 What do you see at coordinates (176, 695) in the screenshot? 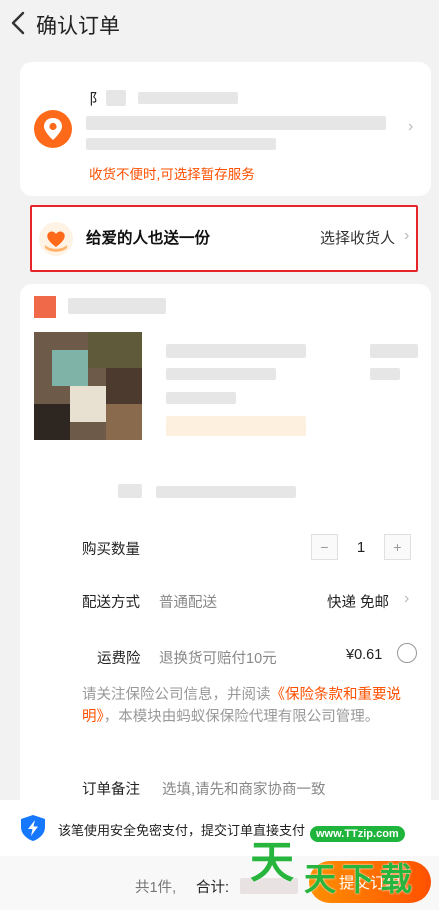
I see `notice-text-before: 请关注保险公司信息，并阅读` at bounding box center [176, 695].